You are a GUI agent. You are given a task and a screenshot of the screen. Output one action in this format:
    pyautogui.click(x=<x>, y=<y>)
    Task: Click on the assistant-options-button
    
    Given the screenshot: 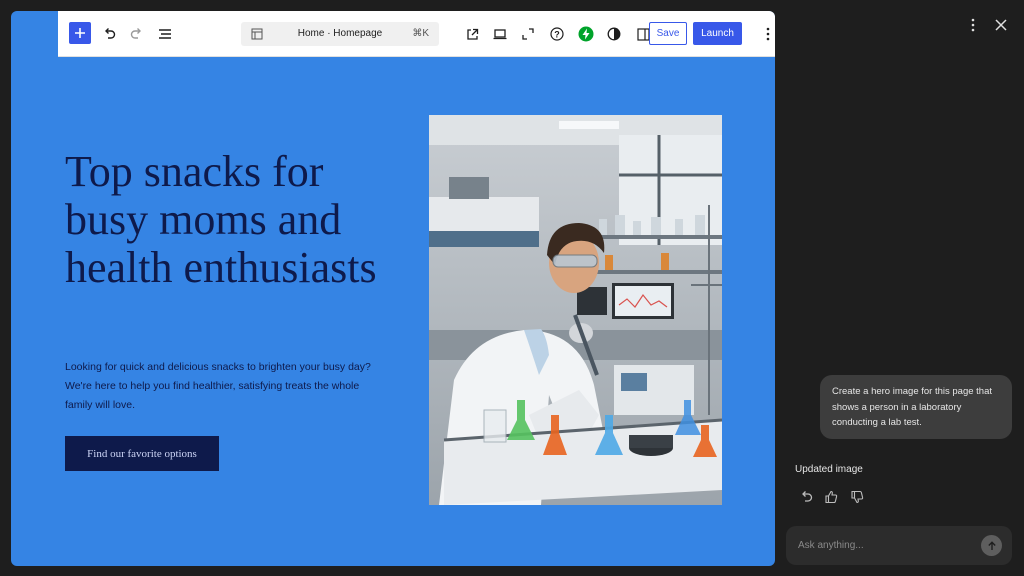 What is the action you would take?
    pyautogui.click(x=973, y=25)
    